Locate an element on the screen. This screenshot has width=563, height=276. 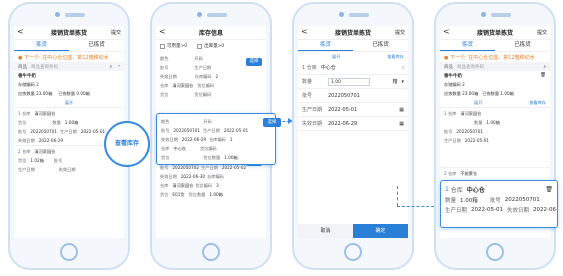
field-label: 颜色 is located at coordinates (164, 58).